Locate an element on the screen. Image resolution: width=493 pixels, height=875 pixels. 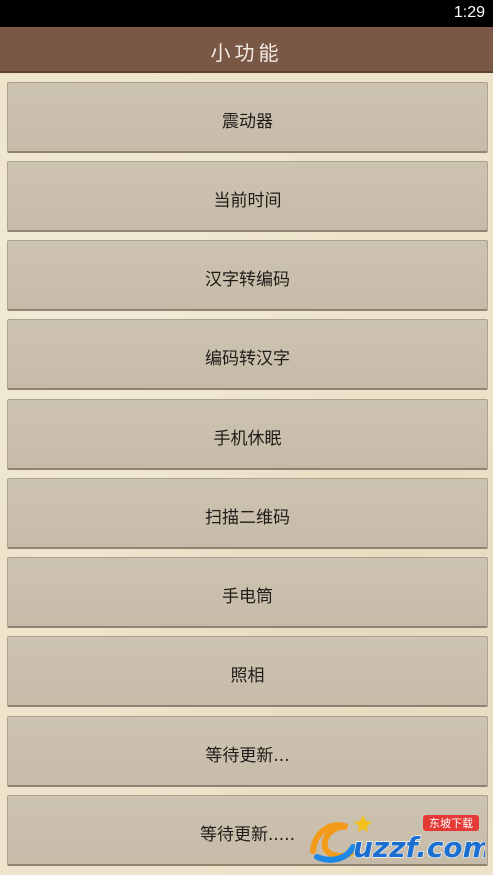
menu-item-label: 扫描二维码 is located at coordinates (247, 518).